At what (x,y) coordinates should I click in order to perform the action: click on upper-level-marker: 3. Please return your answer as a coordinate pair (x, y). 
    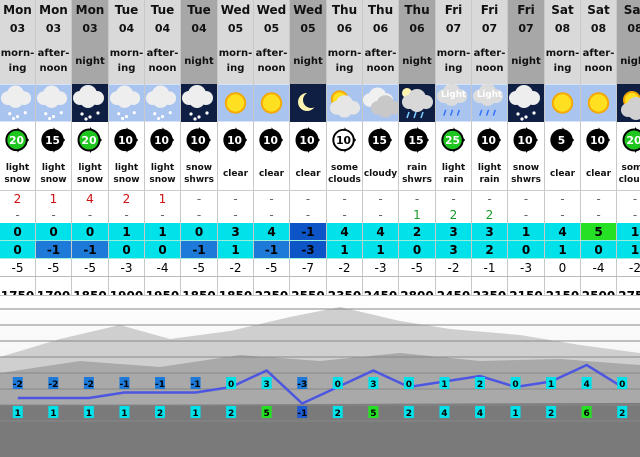
    Looking at the image, I should click on (266, 383).